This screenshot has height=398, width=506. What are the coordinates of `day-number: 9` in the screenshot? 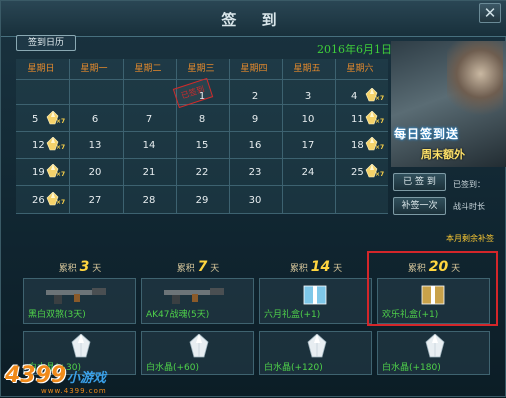 It's located at (255, 119).